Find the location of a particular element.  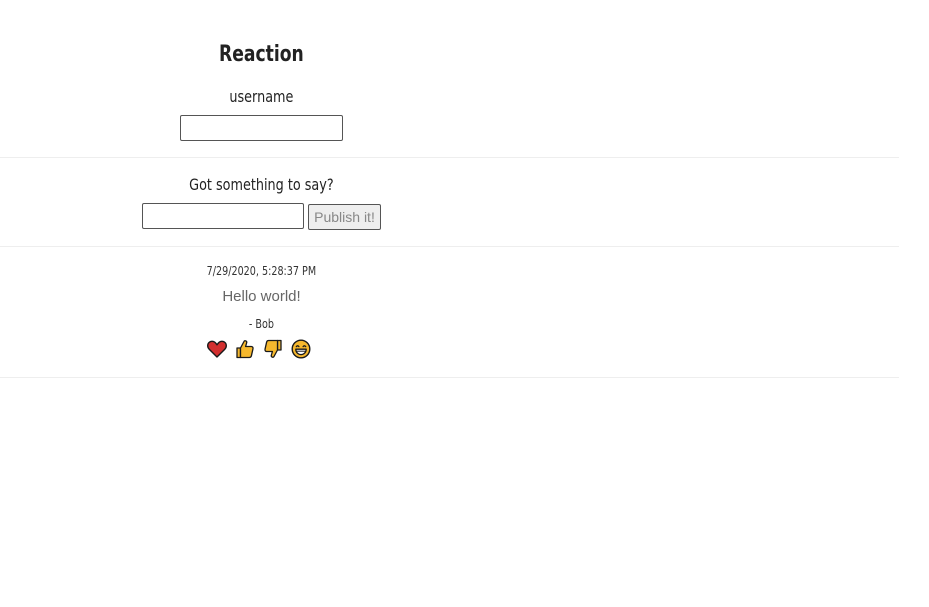

thumbs-up-reaction-button is located at coordinates (245, 349).